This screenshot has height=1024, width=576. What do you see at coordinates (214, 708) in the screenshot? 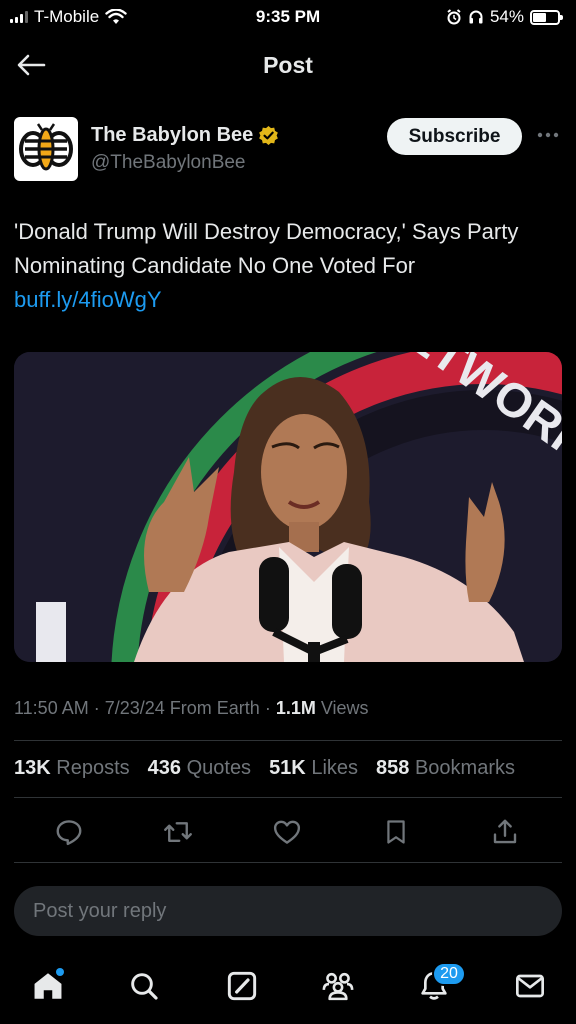
I see `post-source: From Earth` at bounding box center [214, 708].